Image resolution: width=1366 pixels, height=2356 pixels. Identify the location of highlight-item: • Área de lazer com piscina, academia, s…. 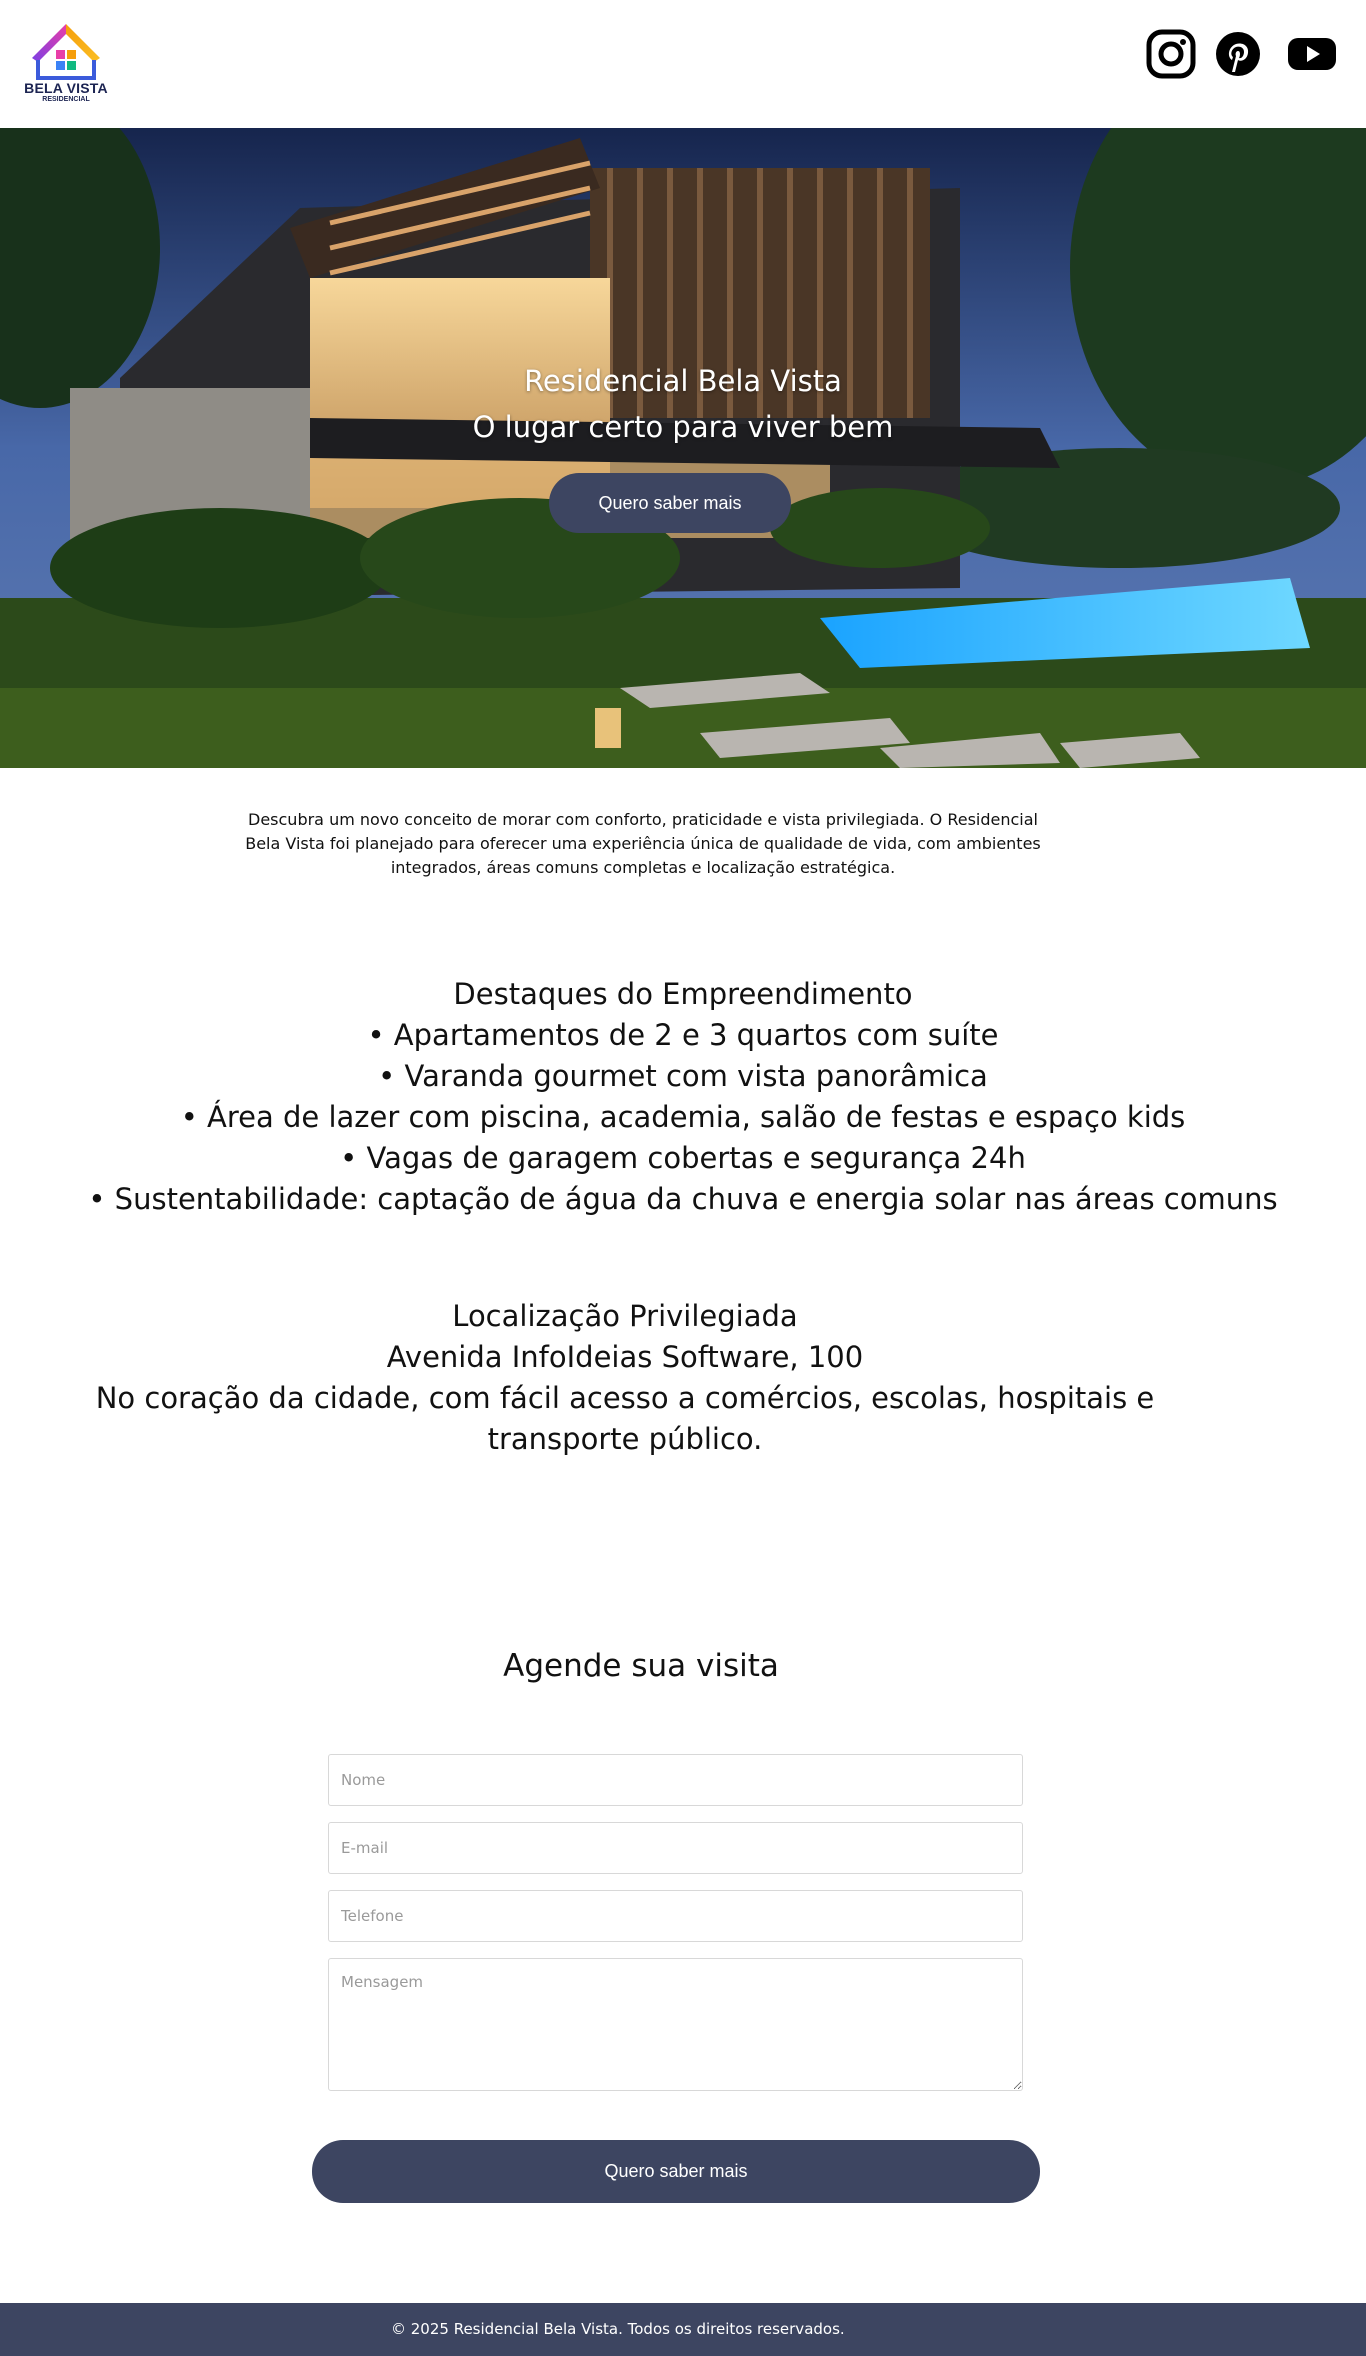
(683, 1117).